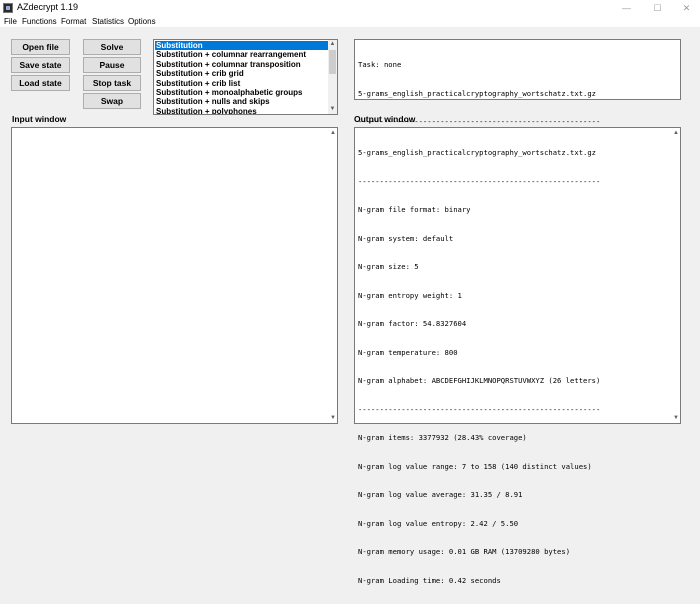  What do you see at coordinates (686, 8) in the screenshot?
I see `close-icon: ✕` at bounding box center [686, 8].